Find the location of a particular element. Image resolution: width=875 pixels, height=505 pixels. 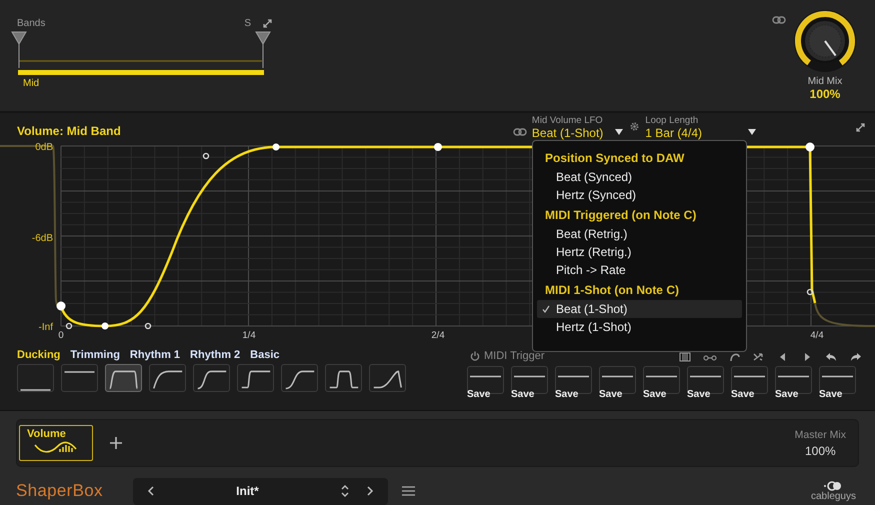

category-tab: Trimming is located at coordinates (95, 355).